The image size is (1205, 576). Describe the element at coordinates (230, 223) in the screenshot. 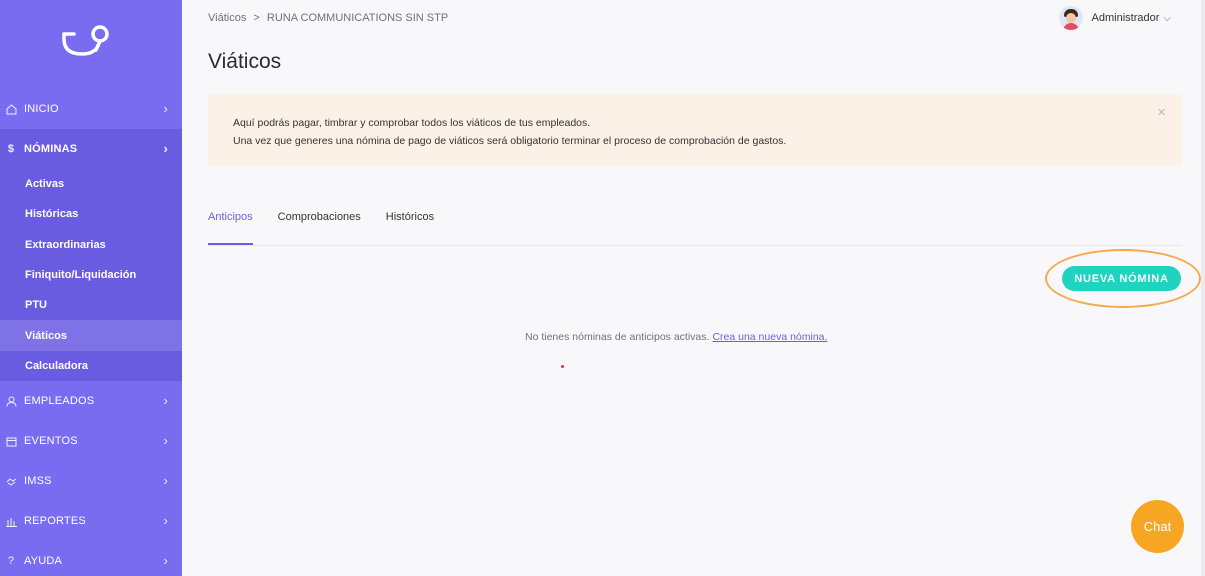

I see `tab-anticipos: Anticipos` at that location.